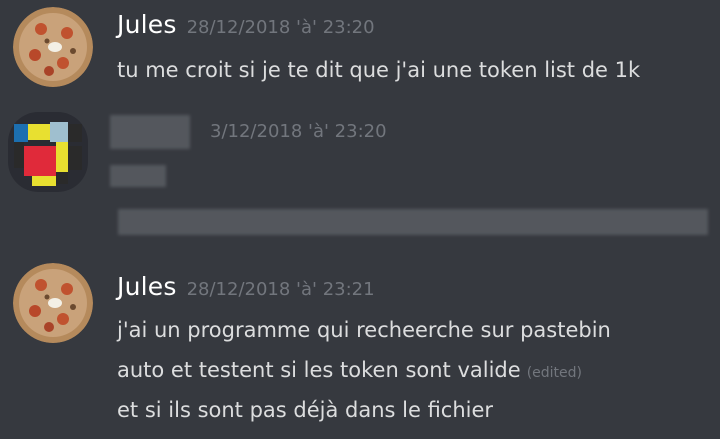 The height and width of the screenshot is (439, 720). I want to click on pixelated-avatar-icon, so click(48, 152).